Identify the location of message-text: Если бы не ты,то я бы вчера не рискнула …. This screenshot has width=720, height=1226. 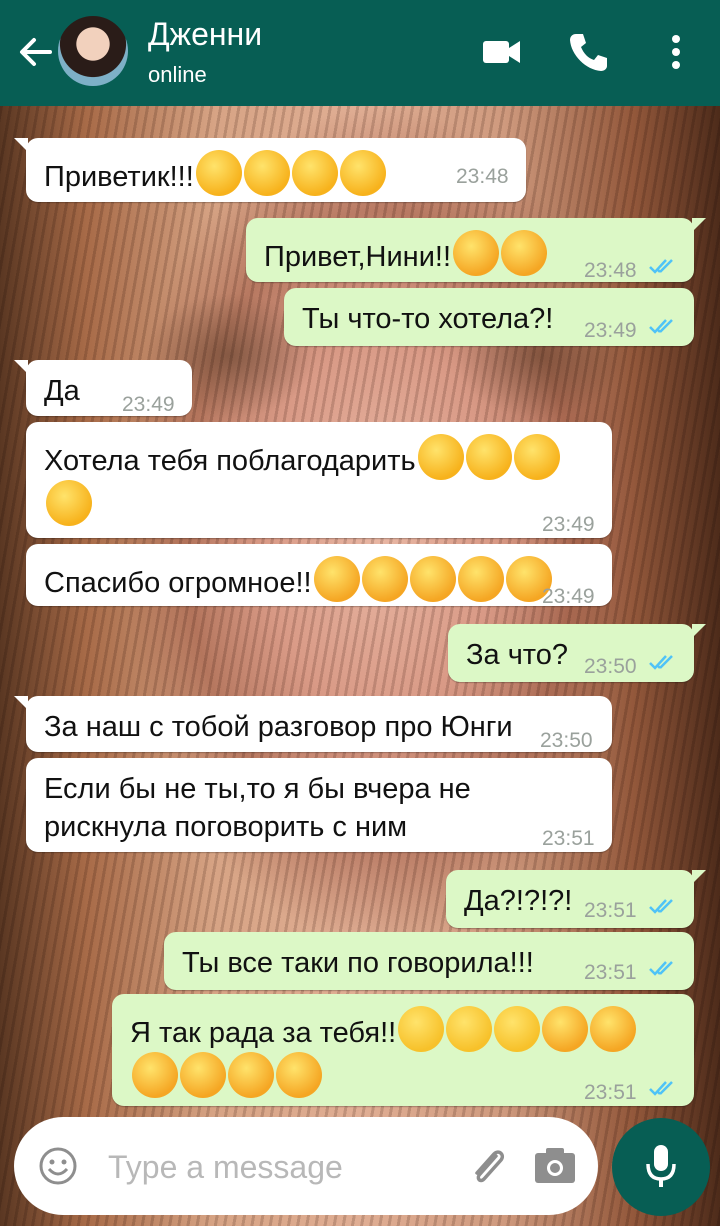
(319, 808).